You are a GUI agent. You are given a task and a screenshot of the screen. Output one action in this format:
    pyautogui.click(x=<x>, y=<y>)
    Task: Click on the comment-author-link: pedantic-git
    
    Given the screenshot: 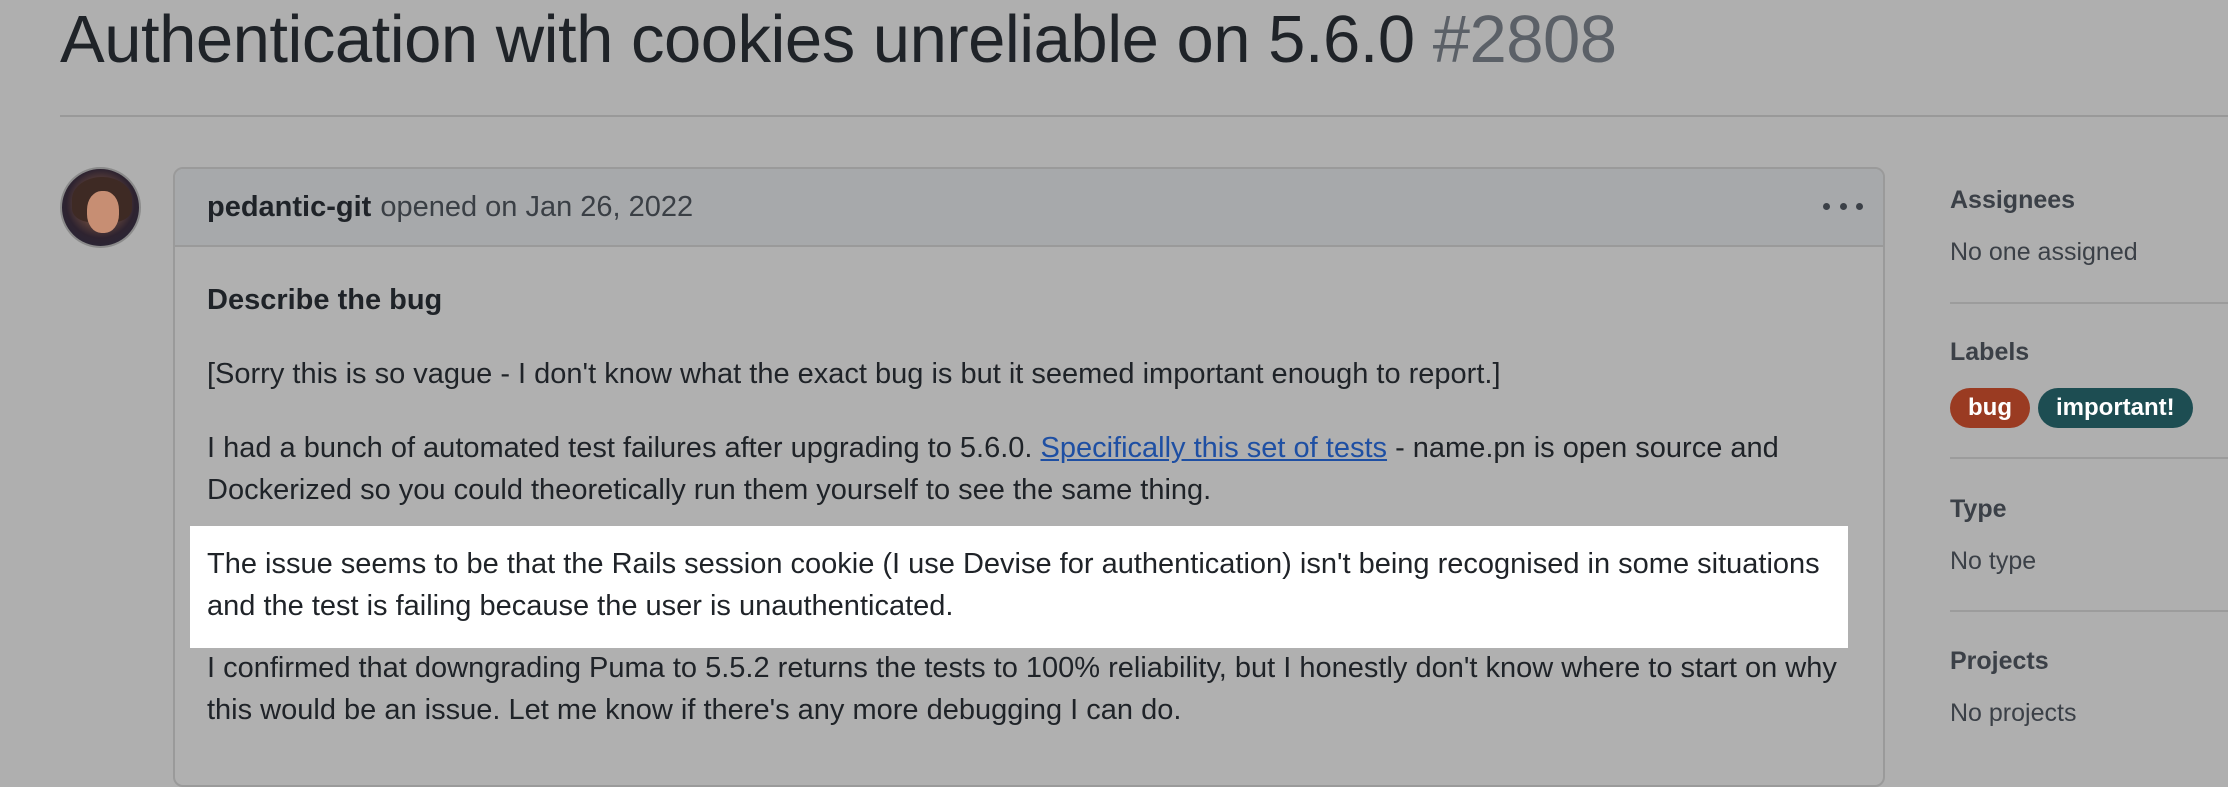 What is the action you would take?
    pyautogui.click(x=289, y=207)
    